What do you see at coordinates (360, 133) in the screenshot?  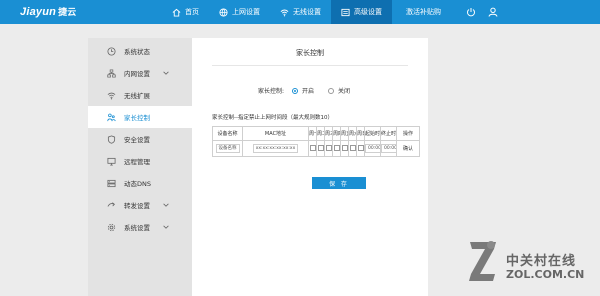 I see `col-header: 周日` at bounding box center [360, 133].